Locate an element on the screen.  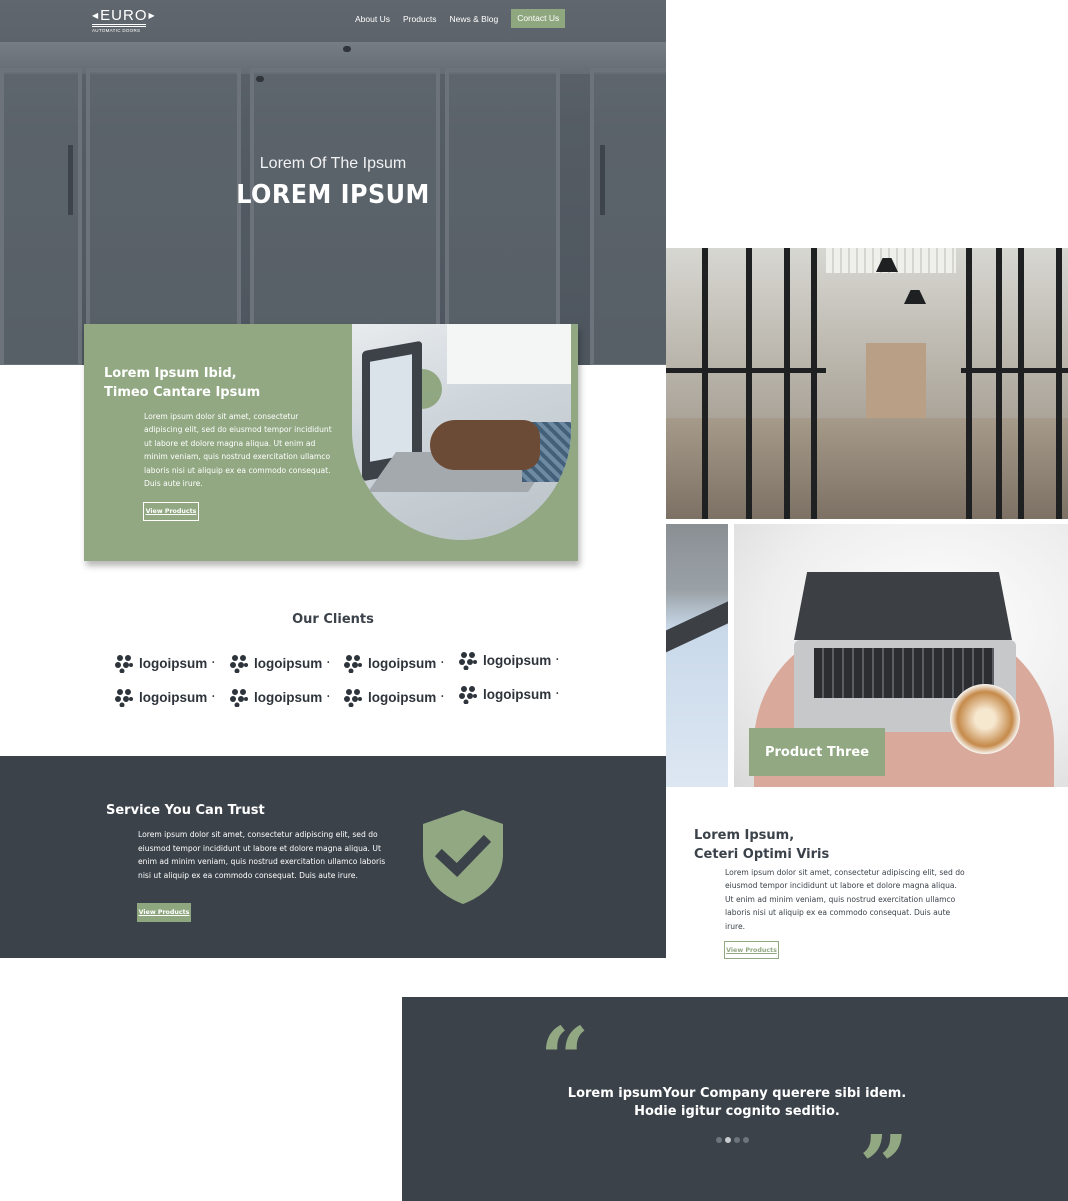
pendant-lamp-icon is located at coordinates (915, 297).